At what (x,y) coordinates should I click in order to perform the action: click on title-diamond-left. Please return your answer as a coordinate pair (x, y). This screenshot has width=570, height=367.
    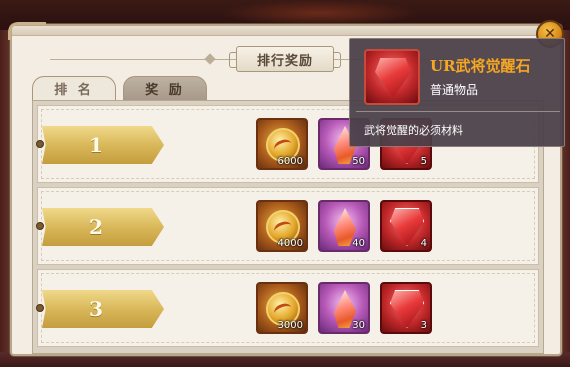
    Looking at the image, I should click on (210, 59).